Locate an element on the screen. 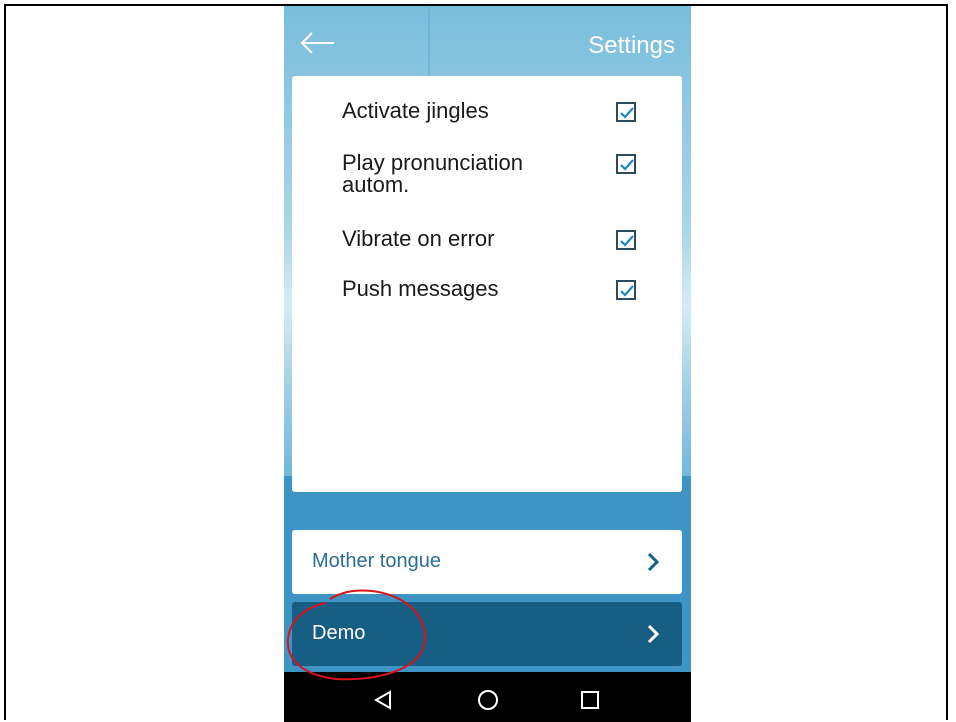 The image size is (956, 722). android-navigation-bar is located at coordinates (487, 697).